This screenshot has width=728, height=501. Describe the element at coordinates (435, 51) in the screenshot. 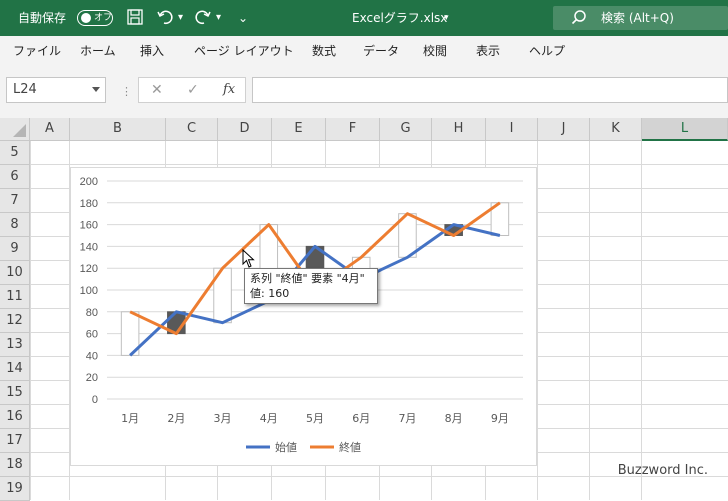

I see `tab-review: 校閲` at that location.